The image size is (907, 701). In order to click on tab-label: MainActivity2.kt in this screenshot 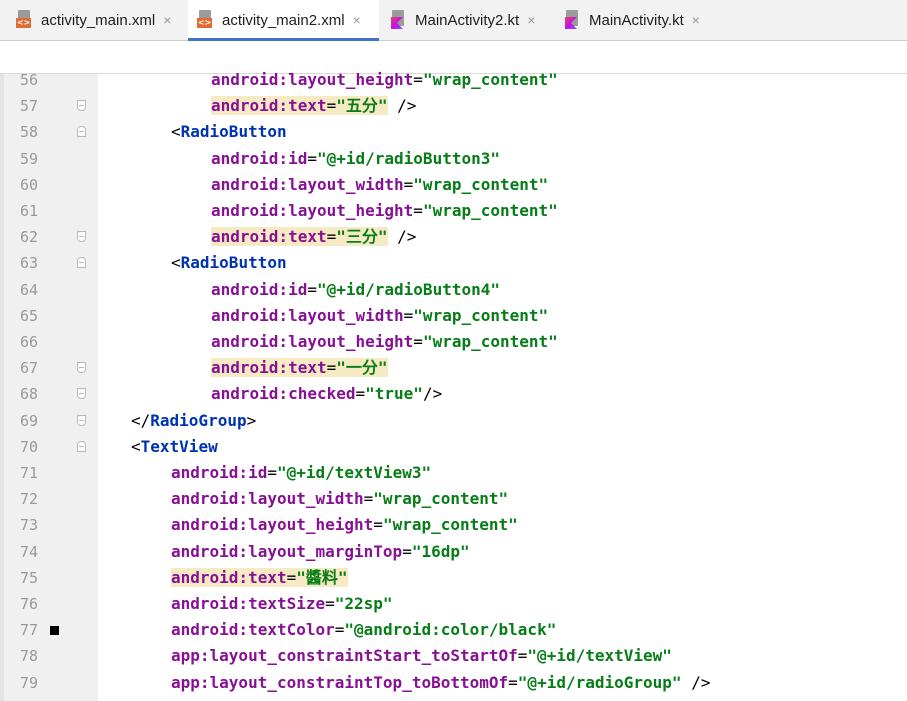, I will do `click(467, 20)`.